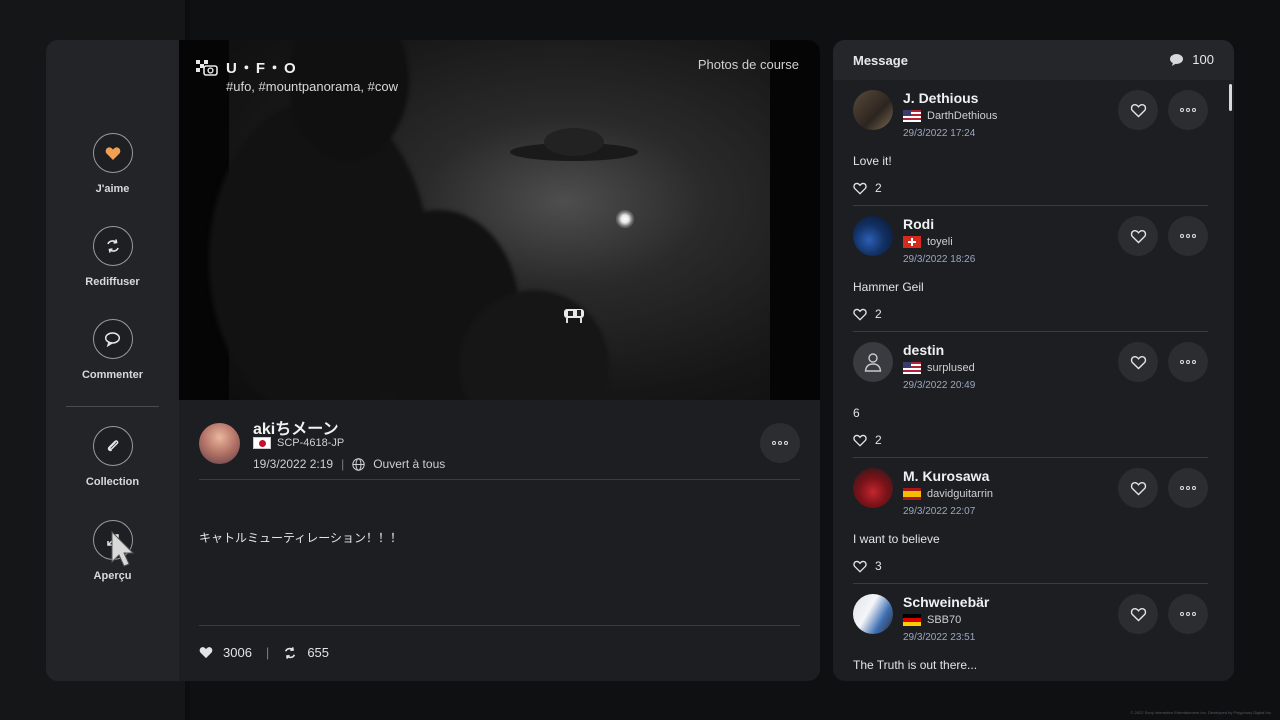  Describe the element at coordinates (499, 479) in the screenshot. I see `post-divider-top` at that location.